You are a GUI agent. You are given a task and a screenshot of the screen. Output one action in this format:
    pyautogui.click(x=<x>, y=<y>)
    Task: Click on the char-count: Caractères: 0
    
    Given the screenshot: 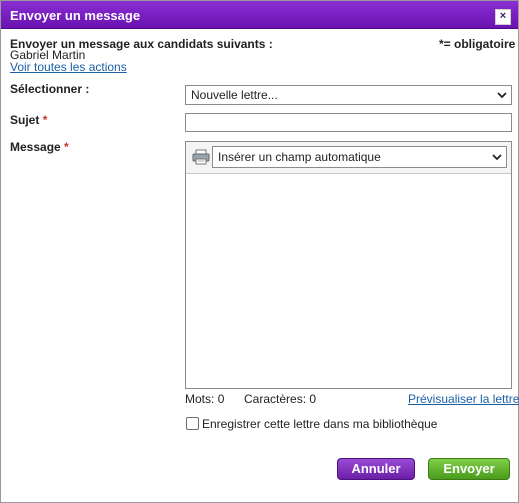 What is the action you would take?
    pyautogui.click(x=280, y=399)
    